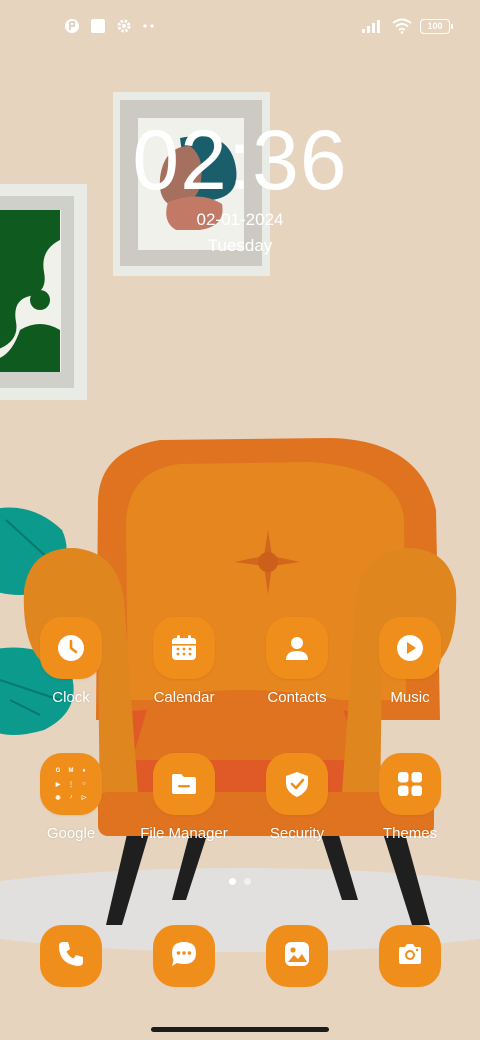 This screenshot has width=480, height=1040. I want to click on dock-camera-button, so click(410, 956).